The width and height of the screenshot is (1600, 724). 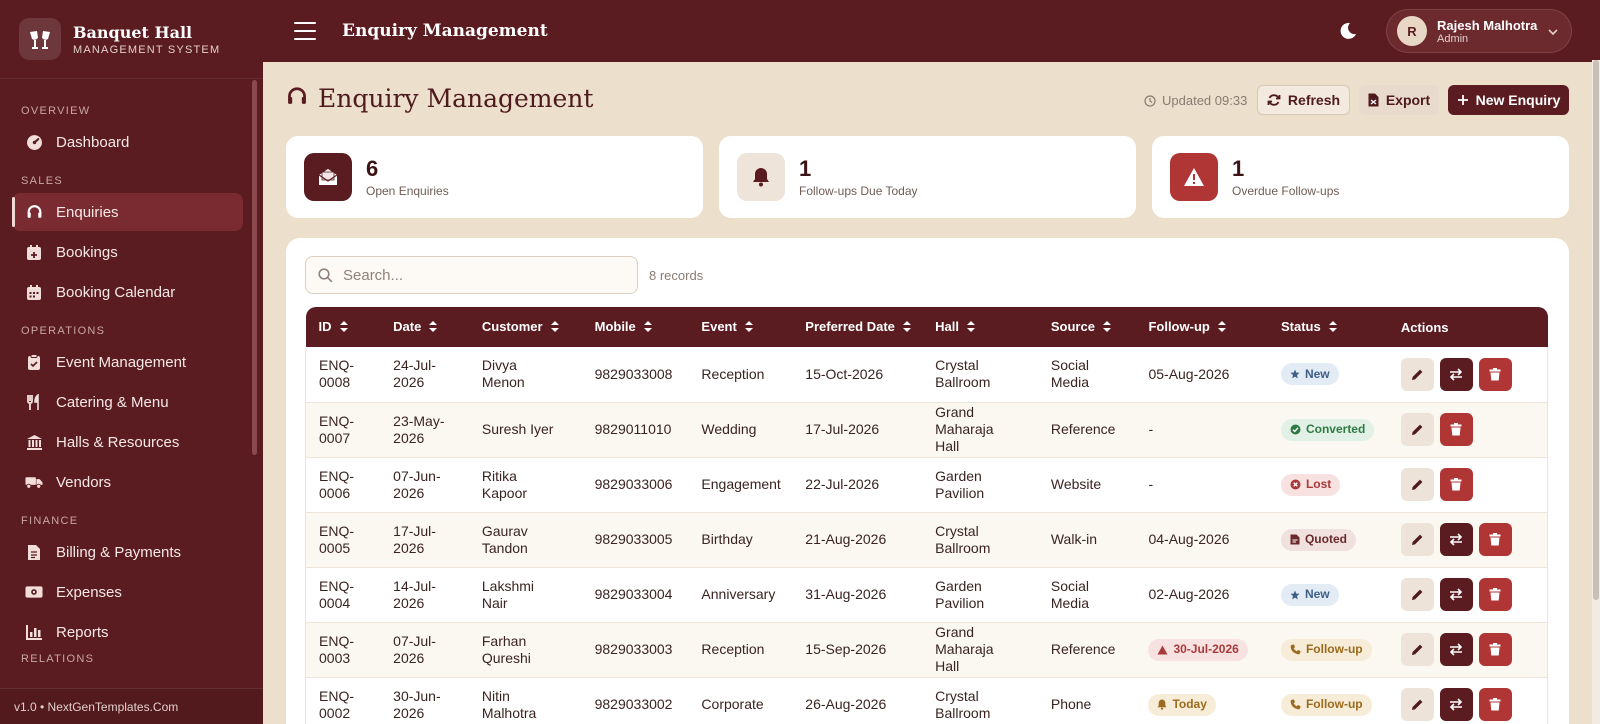 What do you see at coordinates (424, 595) in the screenshot?
I see `cell-date: 14-Jul-2026` at bounding box center [424, 595].